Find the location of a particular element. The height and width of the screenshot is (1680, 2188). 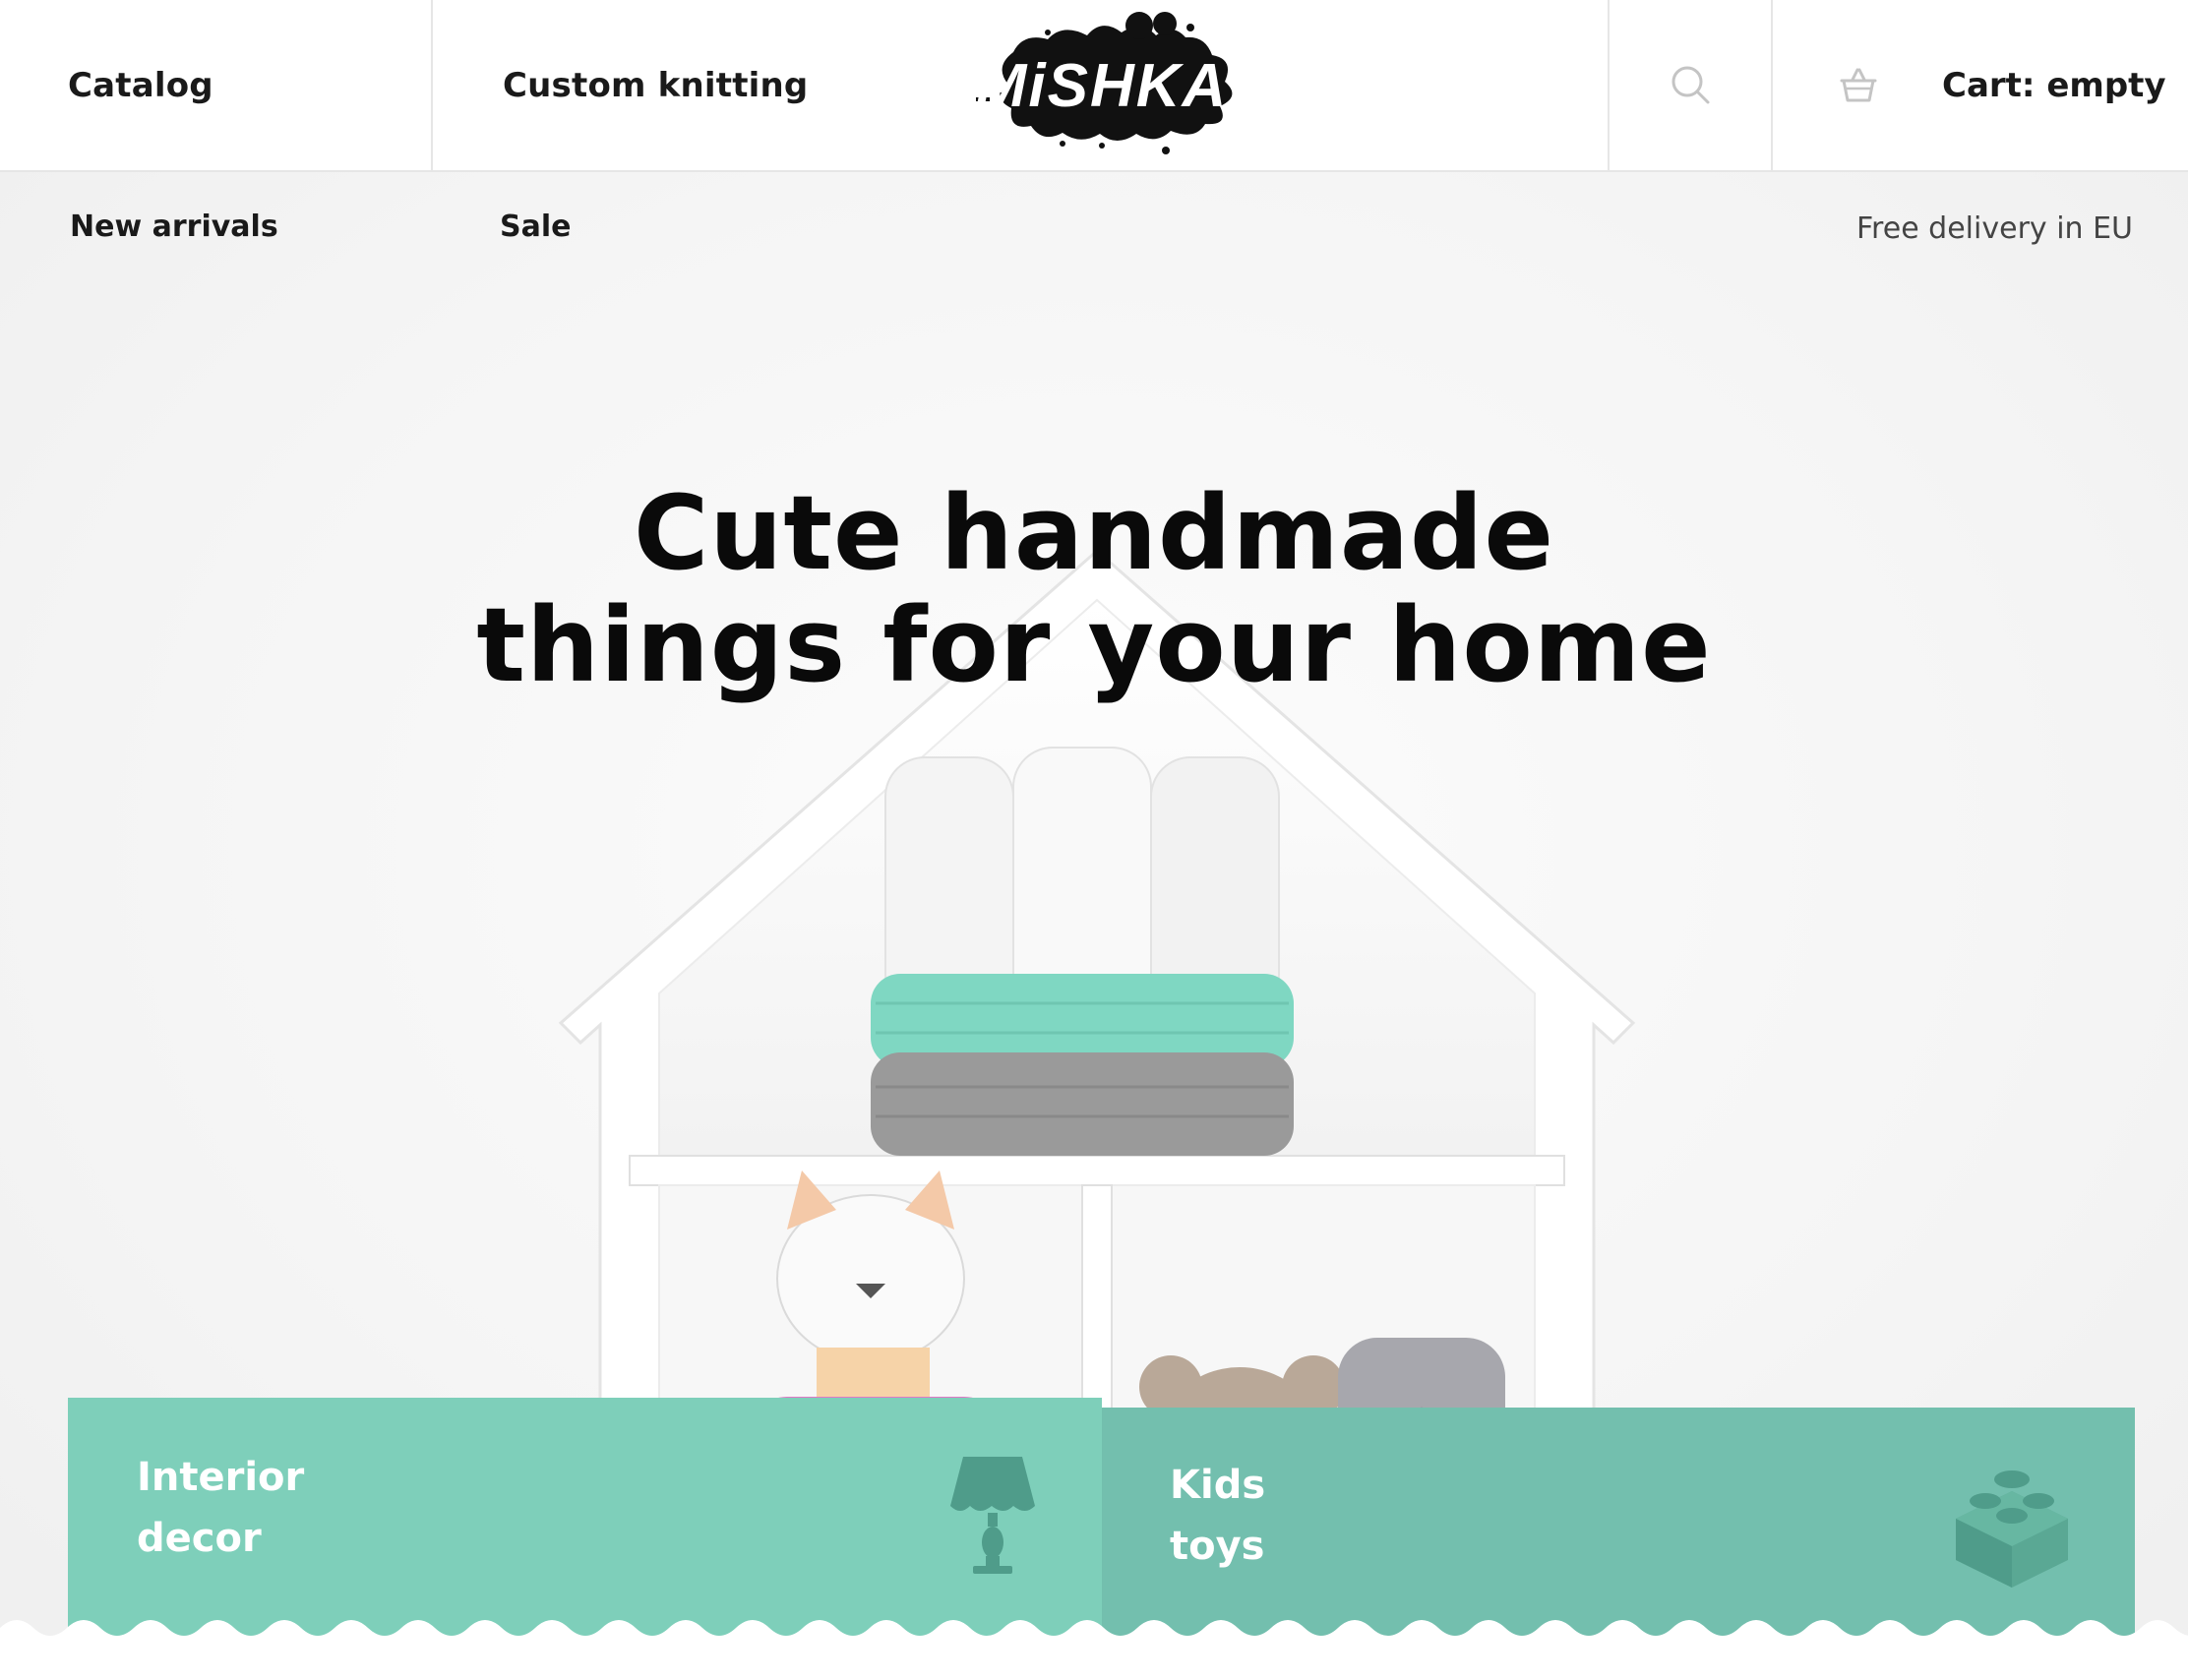

logo-text: MiSHKA is located at coordinates (1102, 86).